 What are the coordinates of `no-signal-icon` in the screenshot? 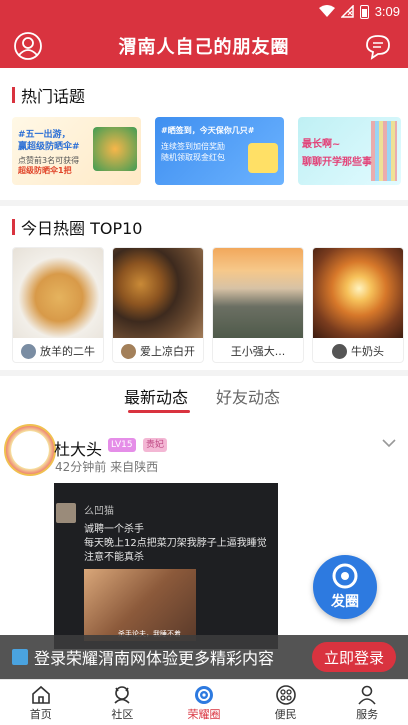 It's located at (347, 11).